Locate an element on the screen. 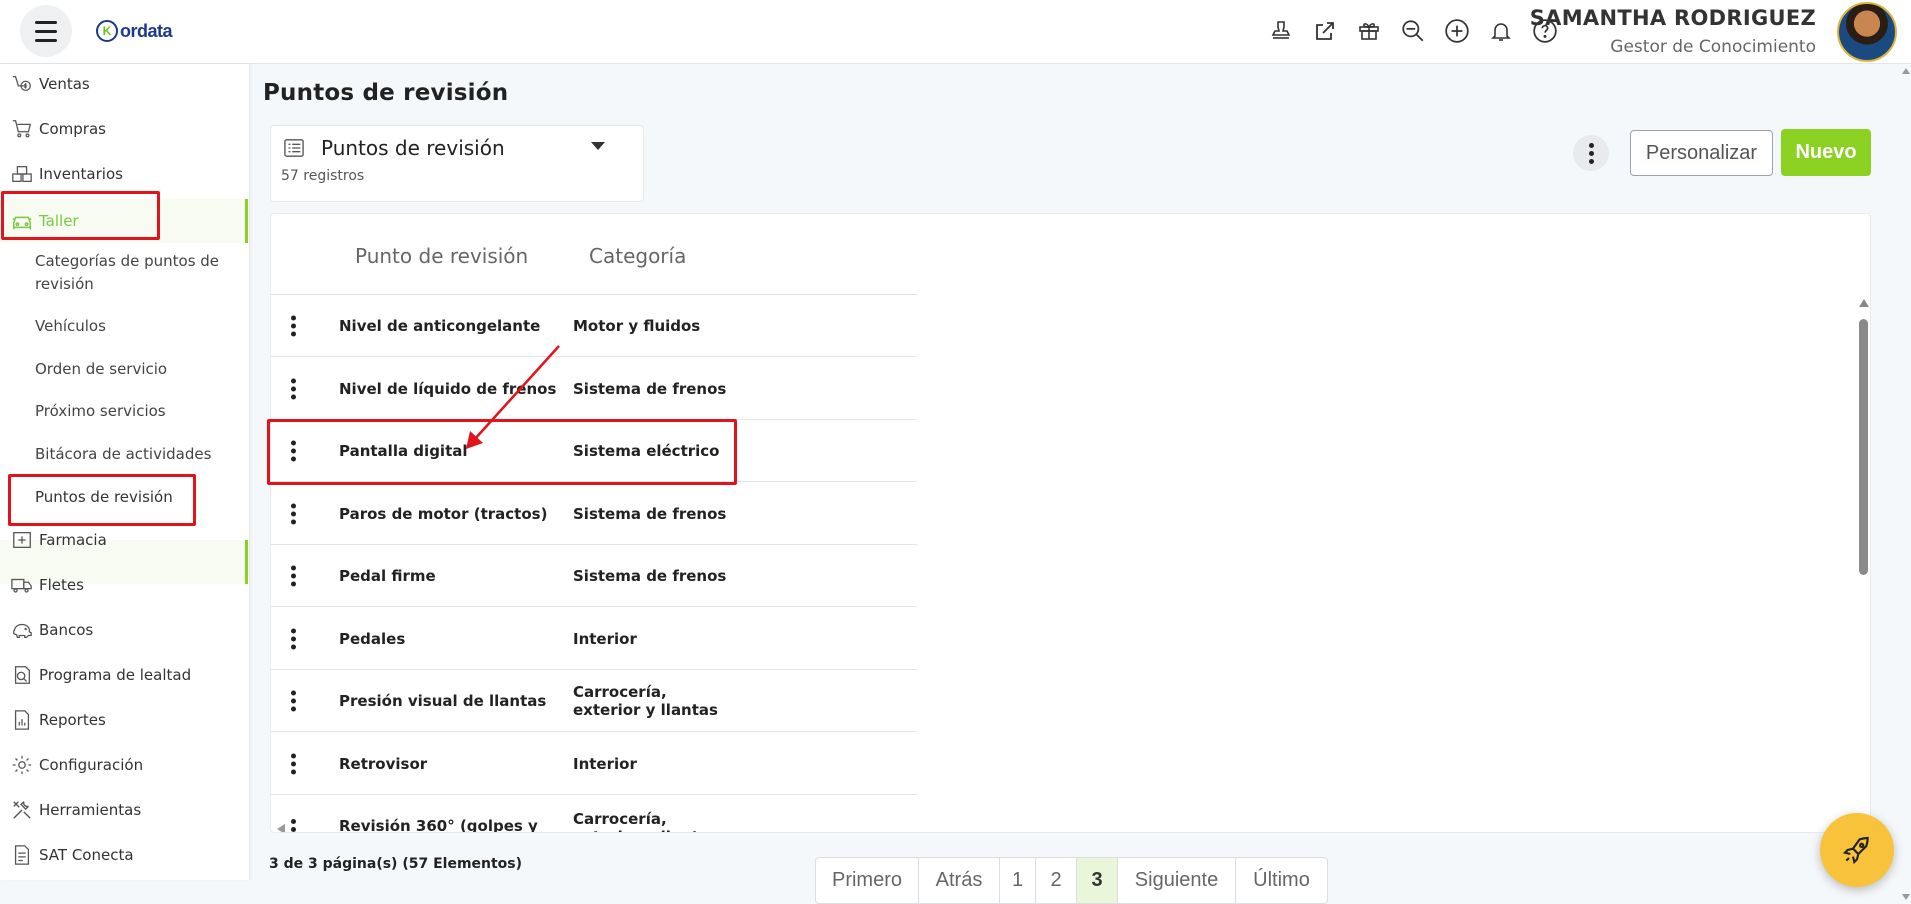 The image size is (1911, 904). cell-punto: Nivel de anticongelante is located at coordinates (440, 325).